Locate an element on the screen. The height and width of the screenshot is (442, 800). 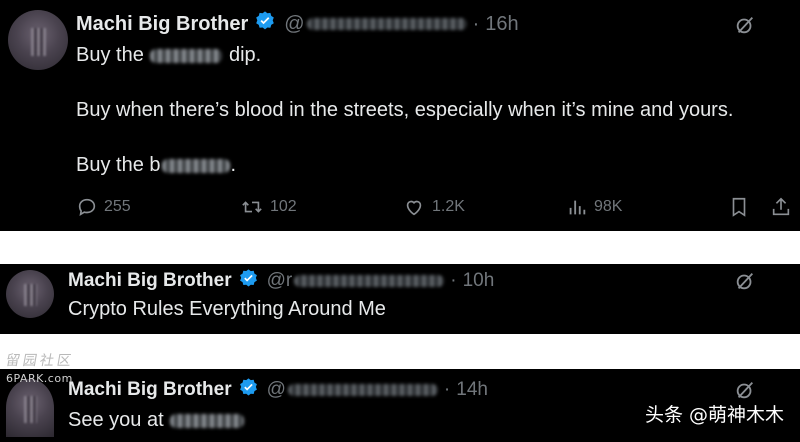
tweet-header: Machi Big Brother @ · 16h is located at coordinates (297, 24).